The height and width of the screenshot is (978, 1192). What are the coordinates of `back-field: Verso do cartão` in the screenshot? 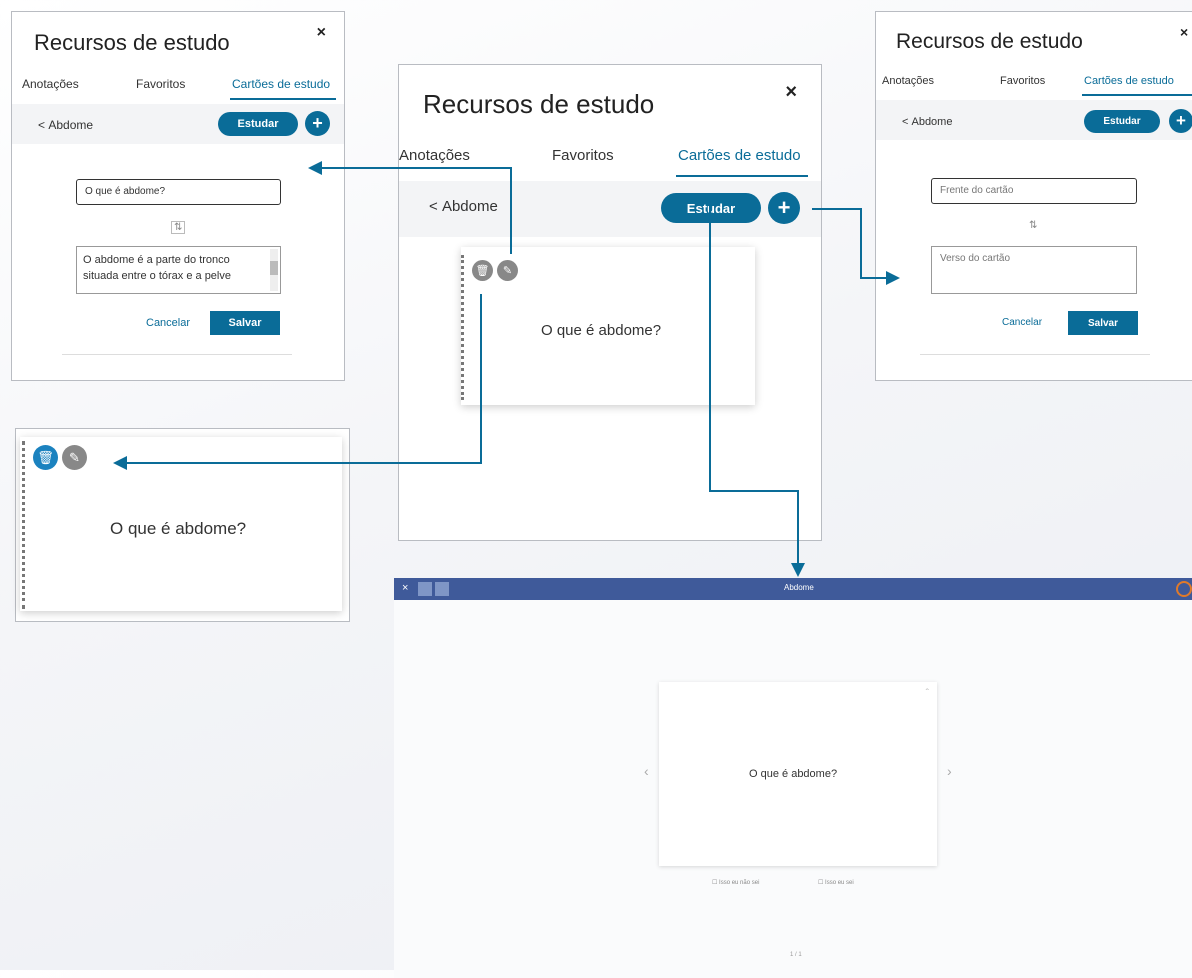 It's located at (1034, 270).